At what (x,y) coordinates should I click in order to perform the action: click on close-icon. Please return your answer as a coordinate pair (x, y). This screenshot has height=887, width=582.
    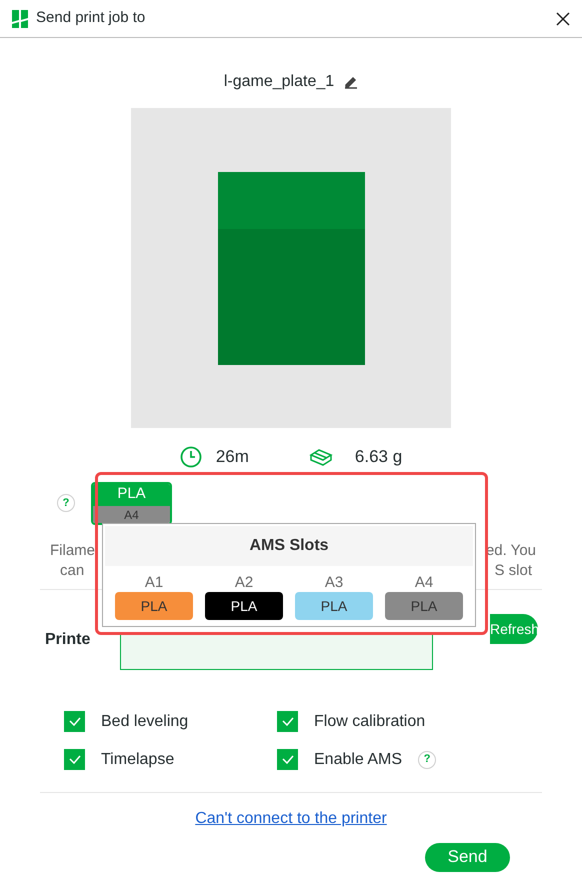
    Looking at the image, I should click on (563, 19).